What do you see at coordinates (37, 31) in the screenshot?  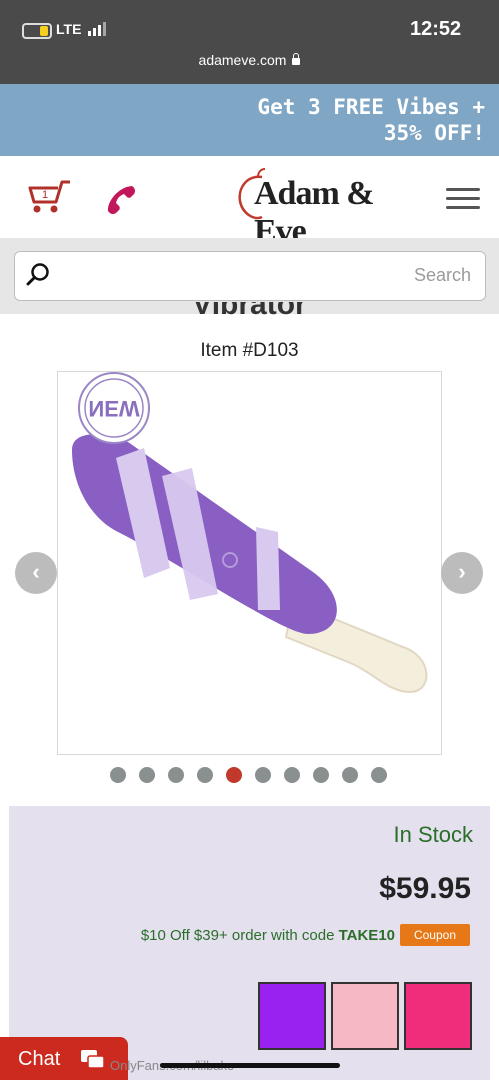 I see `battery-icon` at bounding box center [37, 31].